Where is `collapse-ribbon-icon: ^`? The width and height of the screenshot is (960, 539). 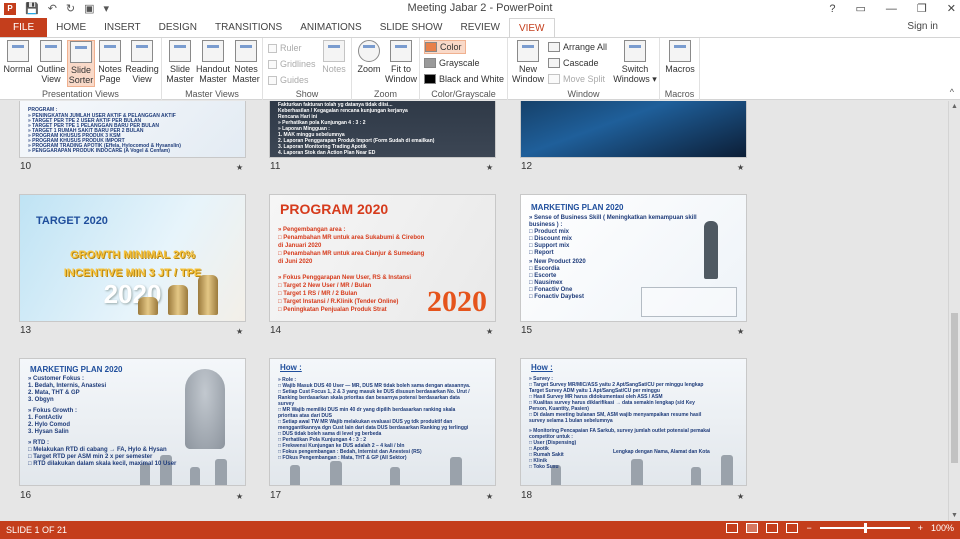
collapse-ribbon-icon: ^ is located at coordinates (952, 92).